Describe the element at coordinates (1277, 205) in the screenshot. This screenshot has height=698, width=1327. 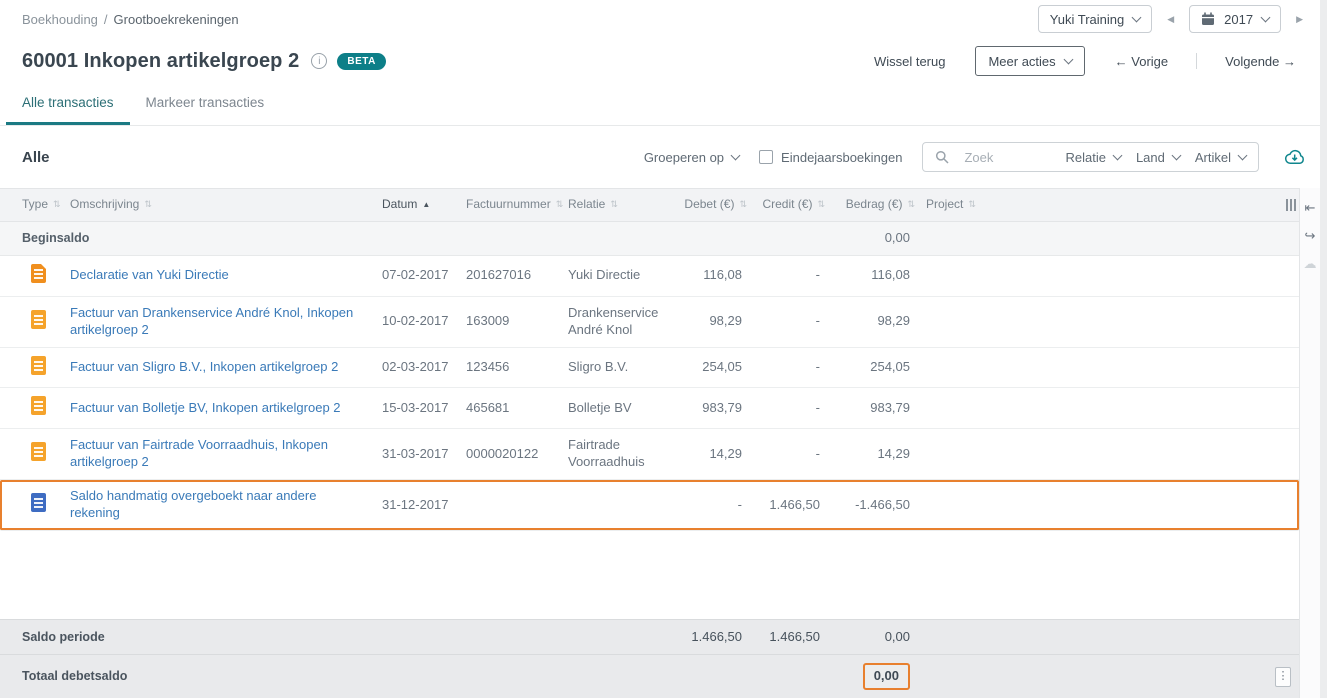
I see `column-settings-cell` at that location.